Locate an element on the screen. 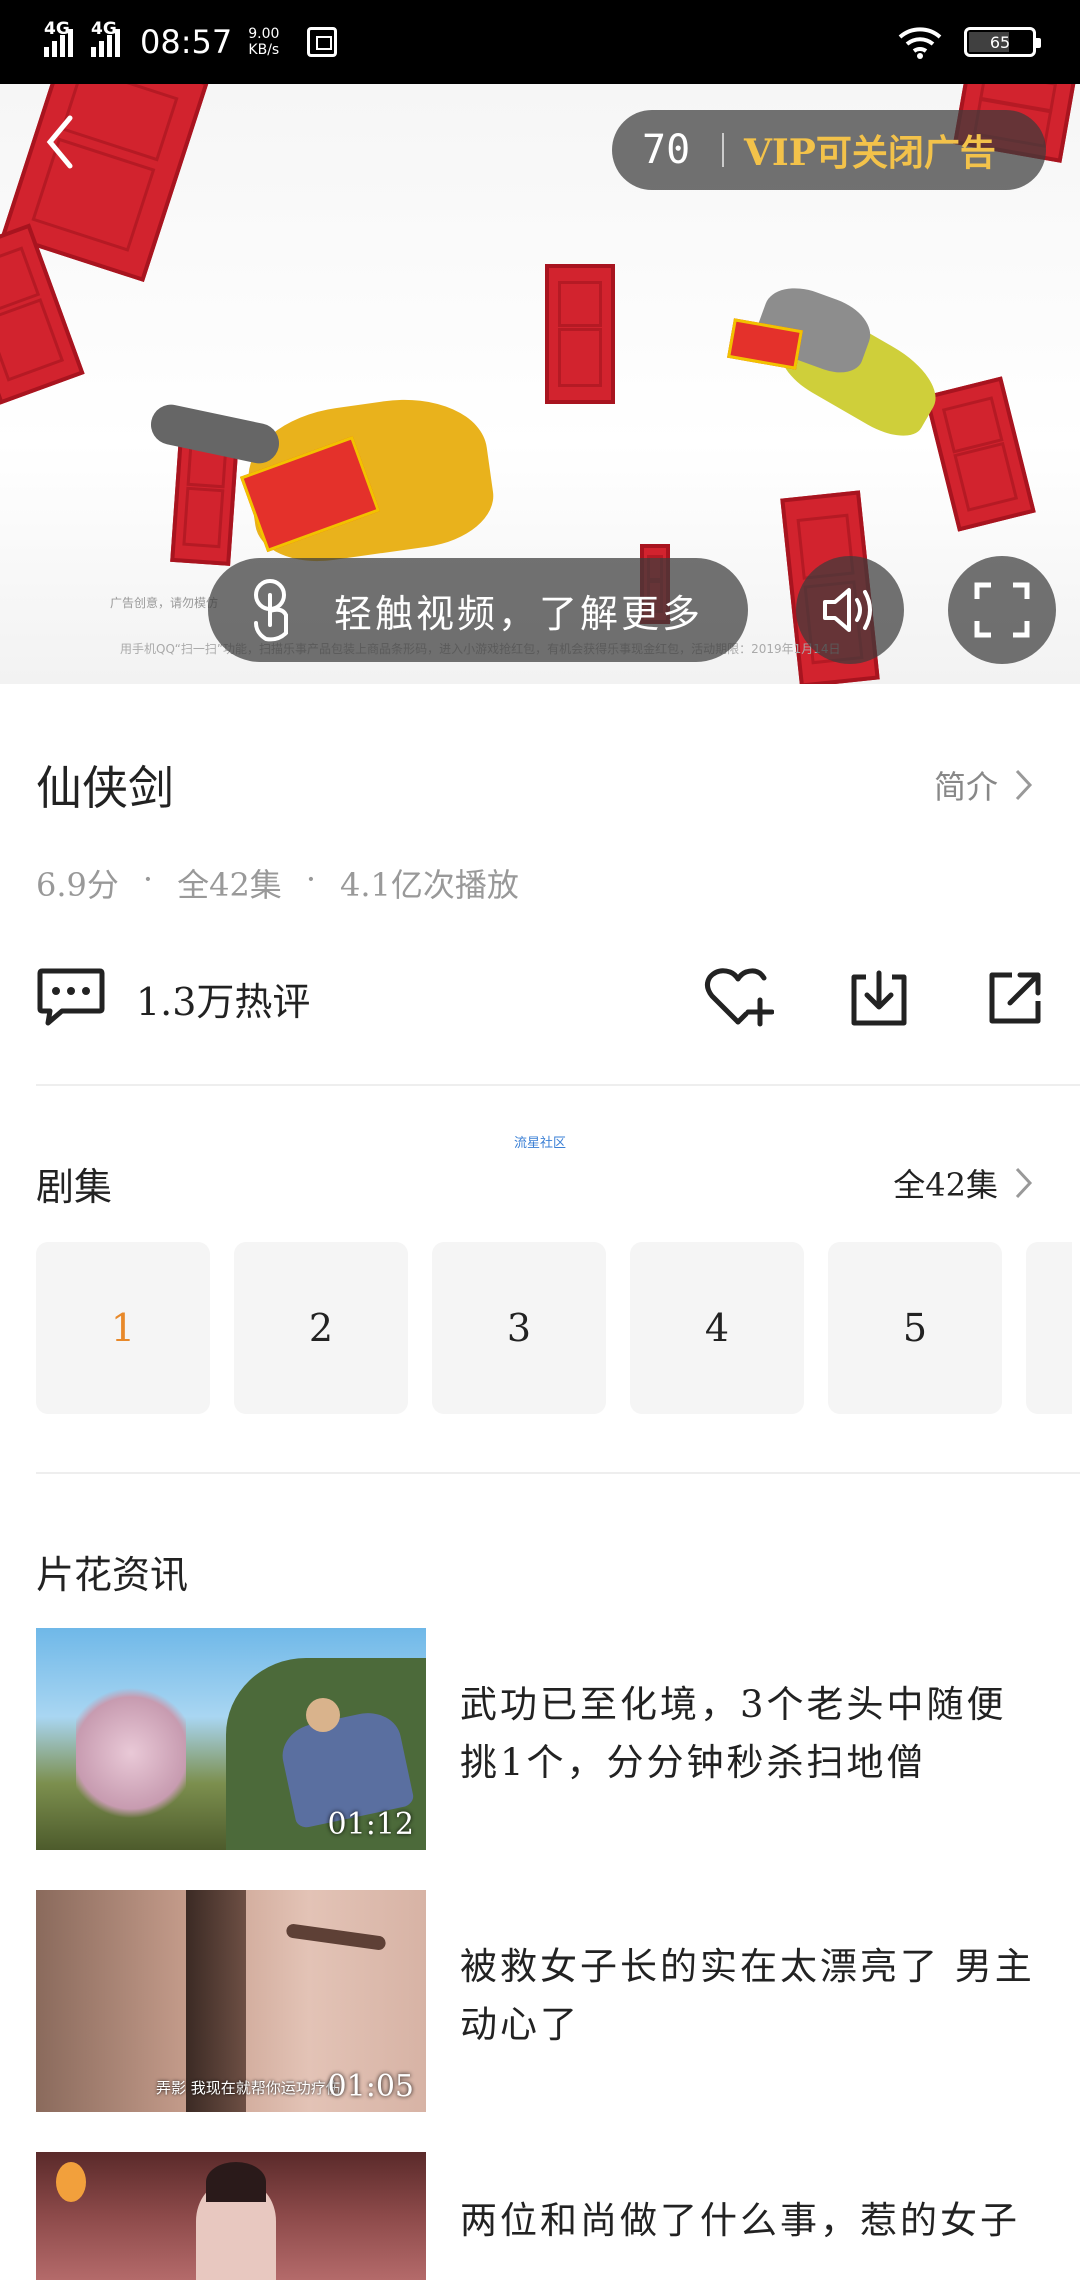  back-arrow-icon is located at coordinates (60, 142).